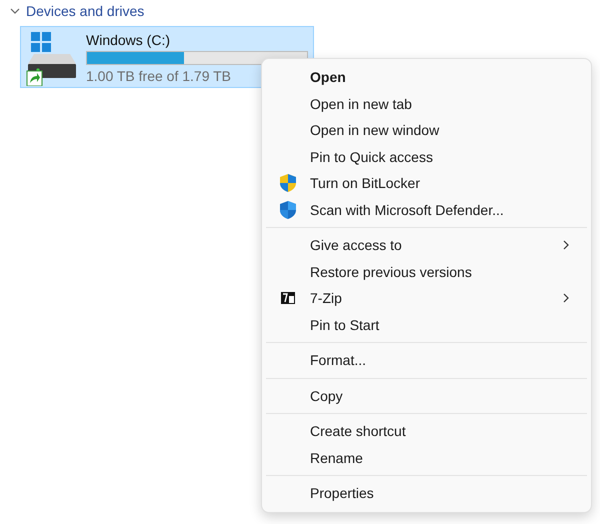  I want to click on archive-icon, so click(288, 298).